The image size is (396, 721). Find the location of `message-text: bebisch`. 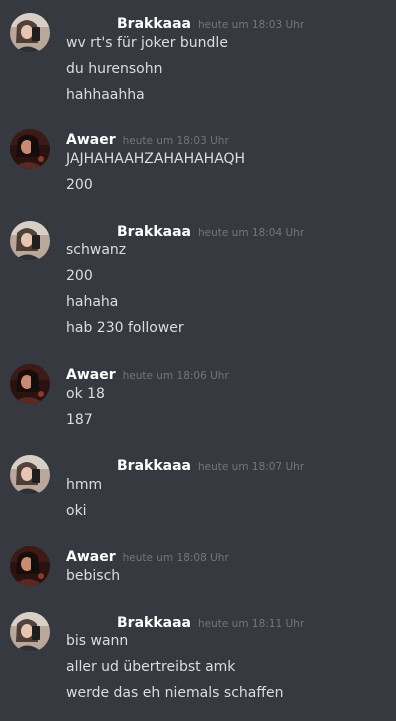

message-text: bebisch is located at coordinates (93, 576).